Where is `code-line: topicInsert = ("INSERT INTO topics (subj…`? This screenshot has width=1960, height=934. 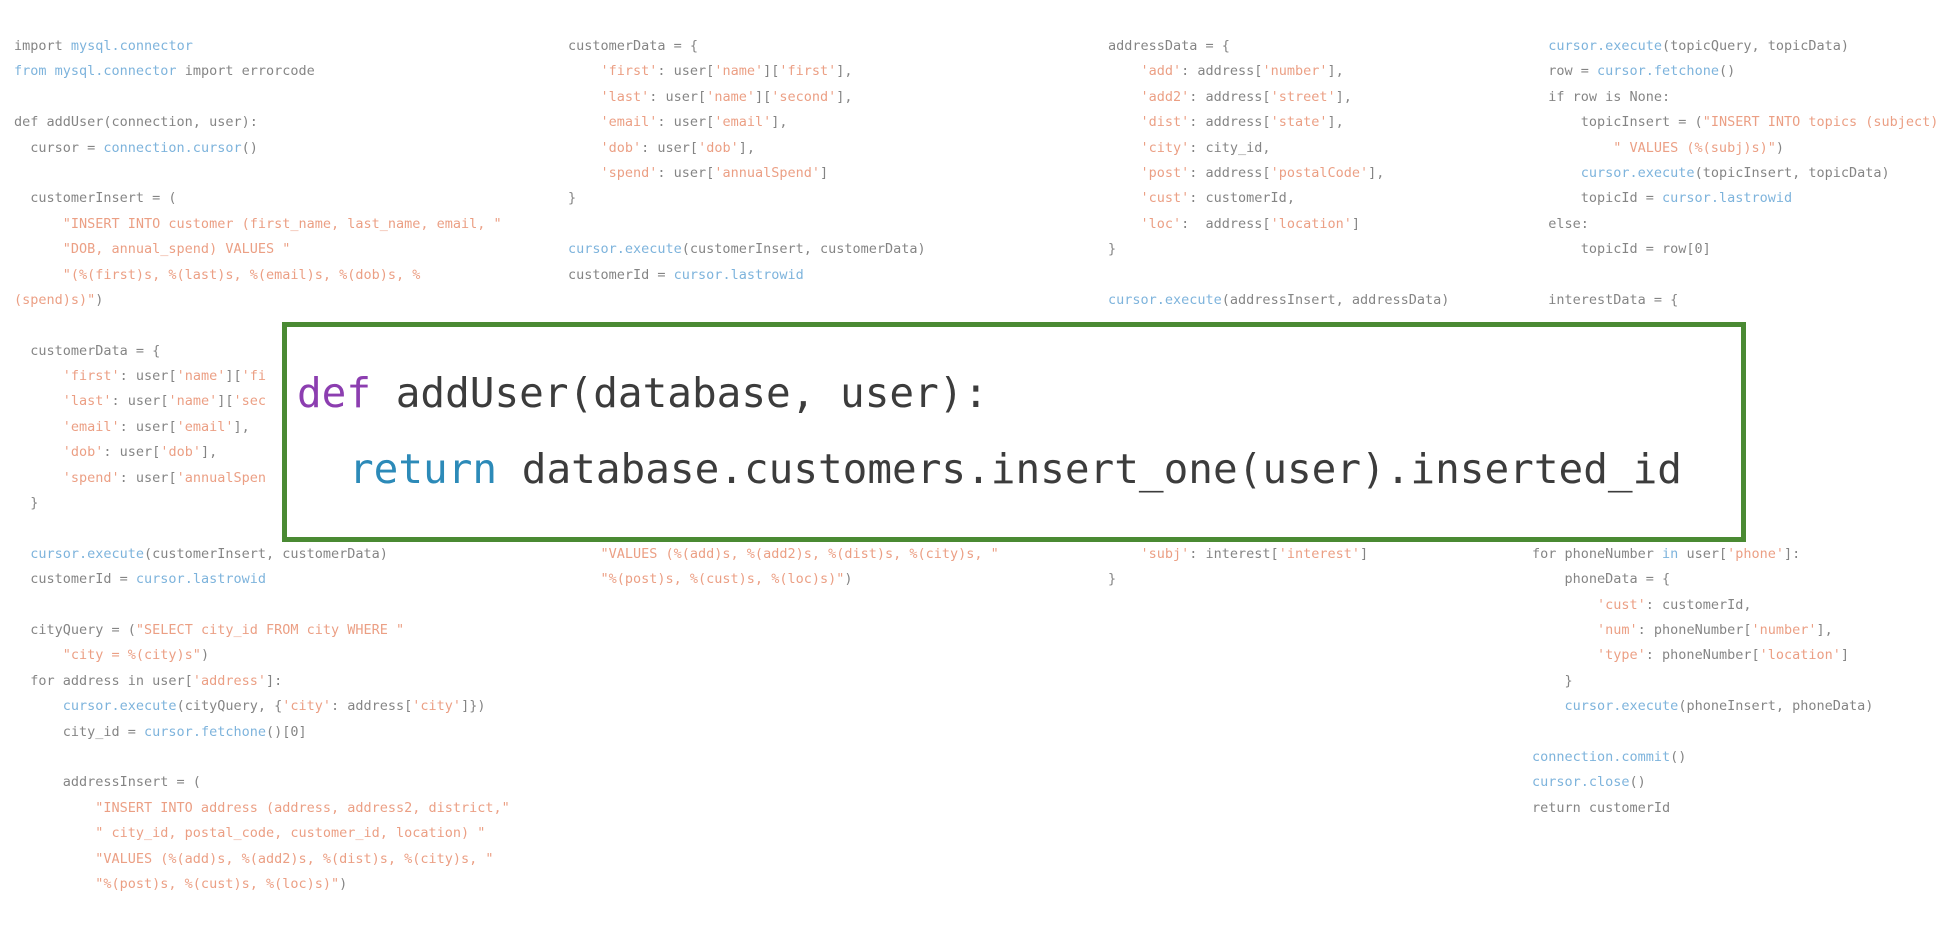
code-line: topicInsert = ("INSERT INTO topics (subj… is located at coordinates (1735, 122).